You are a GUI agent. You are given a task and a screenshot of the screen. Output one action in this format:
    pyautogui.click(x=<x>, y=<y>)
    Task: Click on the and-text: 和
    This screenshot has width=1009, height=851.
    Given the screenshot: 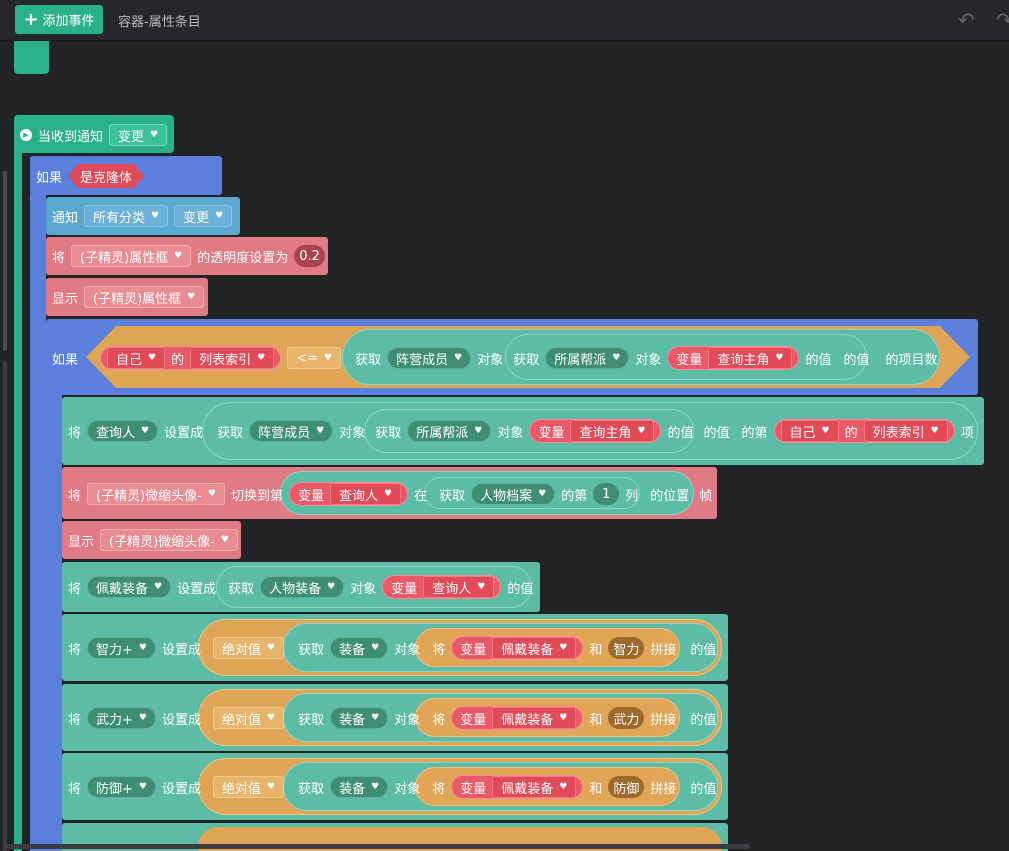 What is the action you would take?
    pyautogui.click(x=596, y=720)
    